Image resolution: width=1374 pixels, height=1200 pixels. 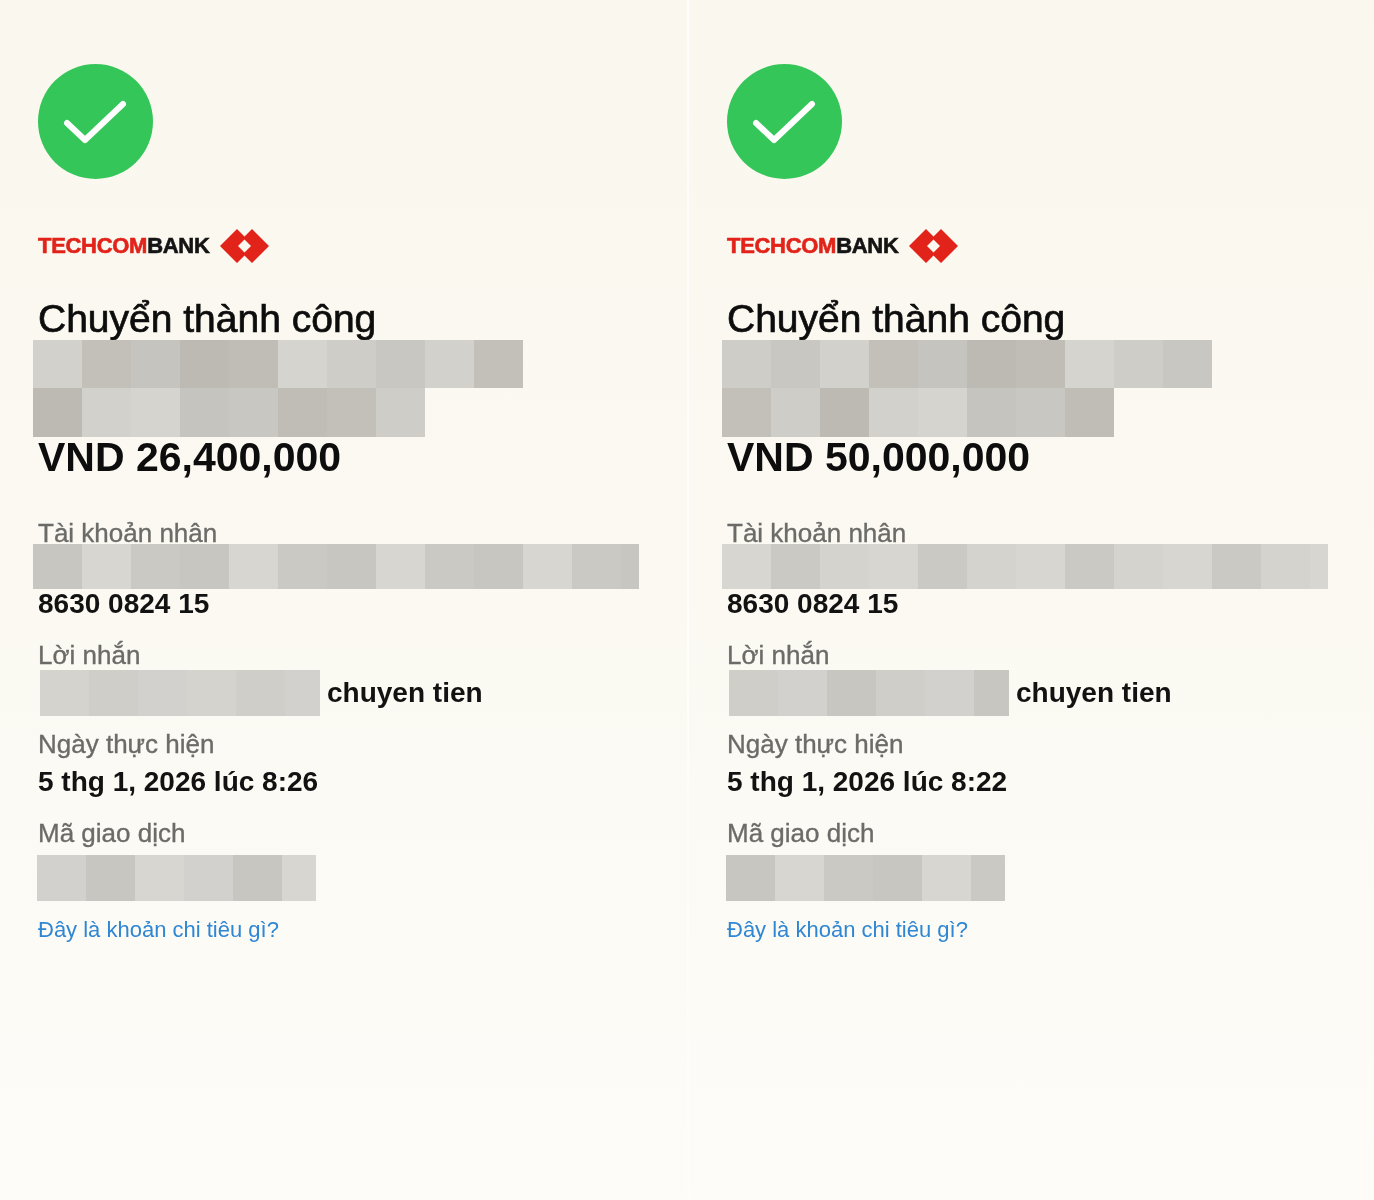 I want to click on date-text: 5 thg 1, 2026 lúc 8:26, so click(x=178, y=782).